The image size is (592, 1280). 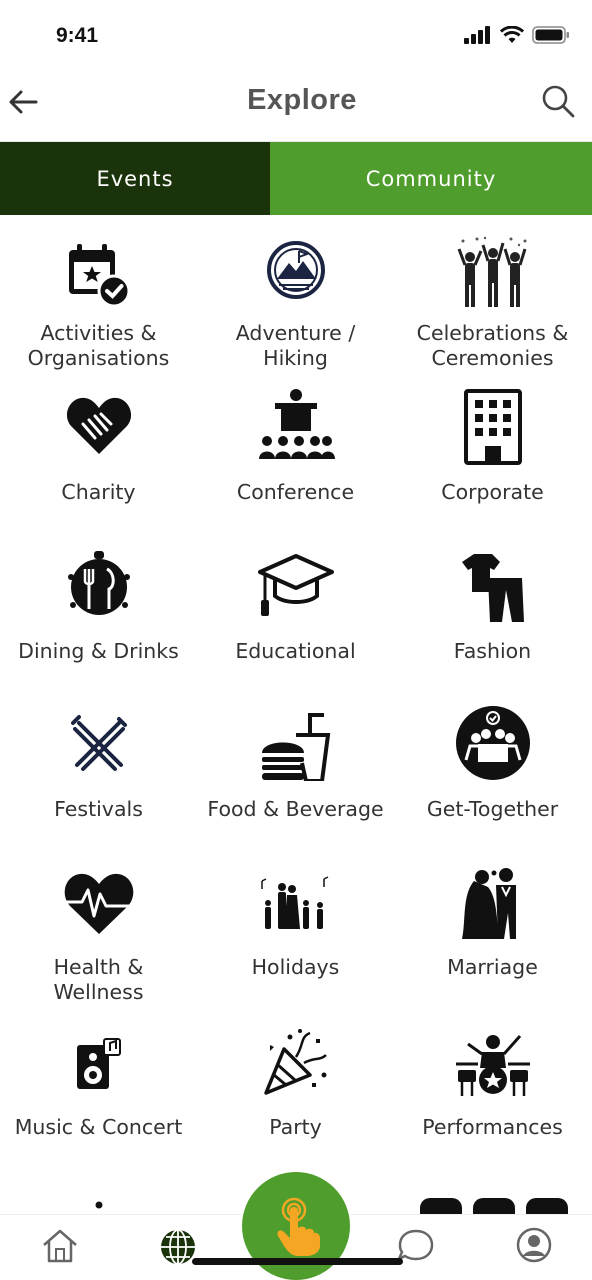 I want to click on category-label: Adventure / Hiking, so click(x=295, y=345).